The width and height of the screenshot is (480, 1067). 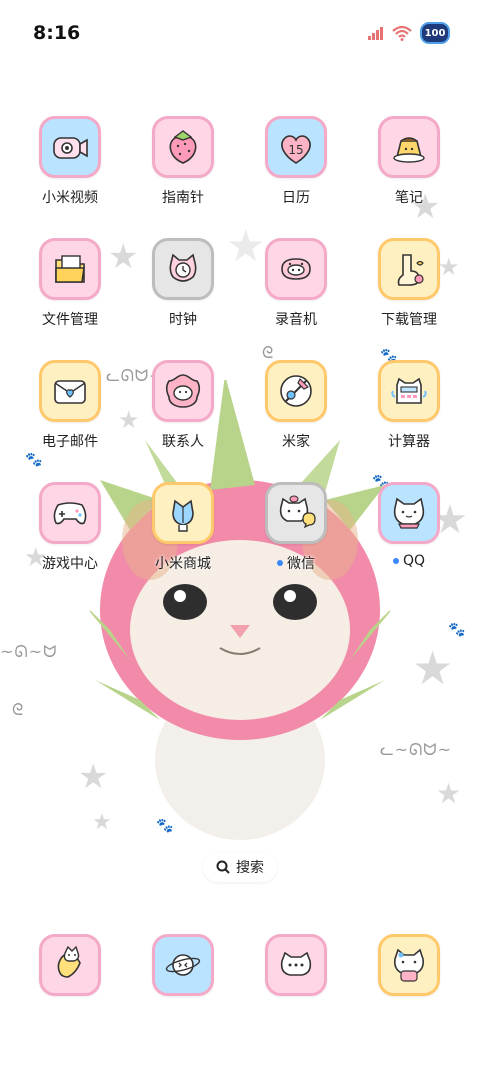 I want to click on dock-app-browser, so click(x=183, y=989).